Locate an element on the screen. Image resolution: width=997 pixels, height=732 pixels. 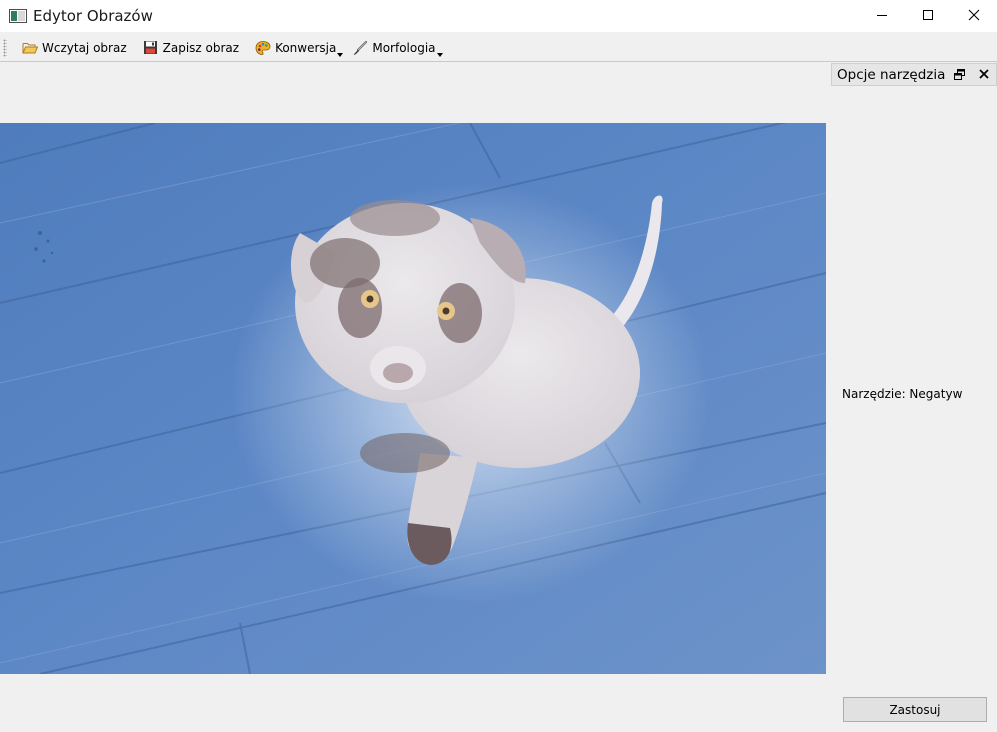
dock-float-button is located at coordinates (959, 76).